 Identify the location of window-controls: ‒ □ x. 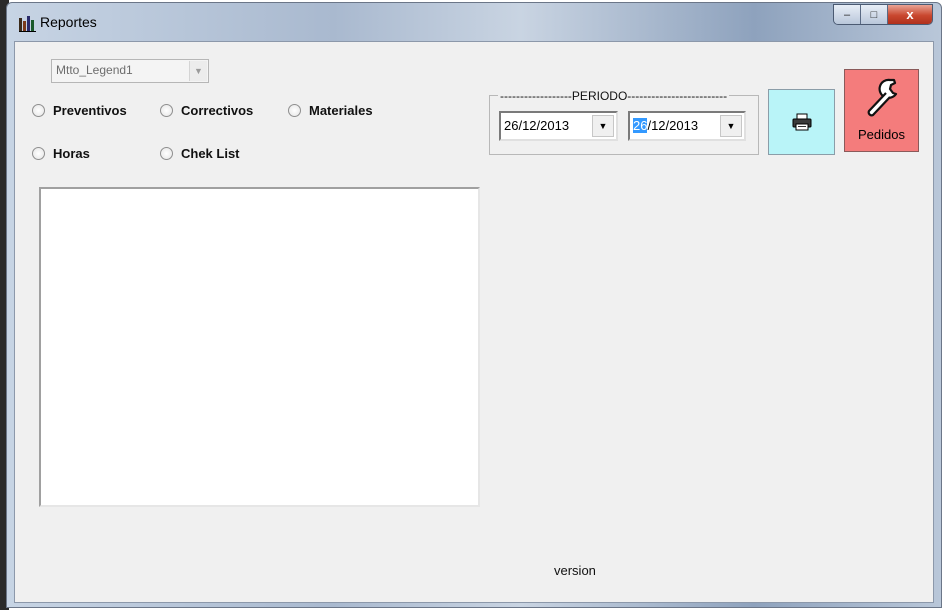
(883, 14).